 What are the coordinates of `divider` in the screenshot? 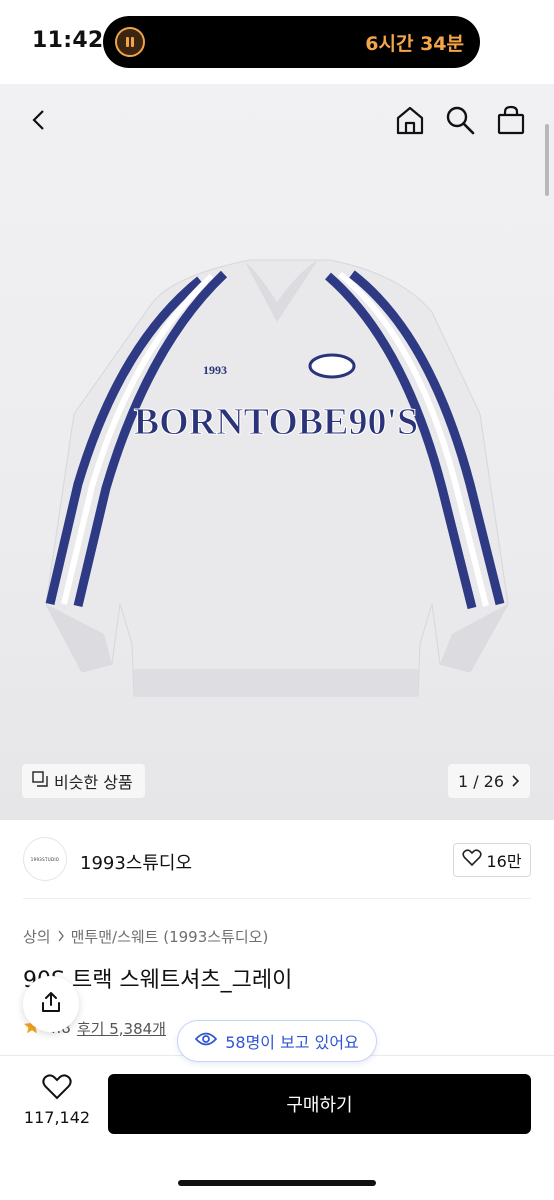 It's located at (277, 898).